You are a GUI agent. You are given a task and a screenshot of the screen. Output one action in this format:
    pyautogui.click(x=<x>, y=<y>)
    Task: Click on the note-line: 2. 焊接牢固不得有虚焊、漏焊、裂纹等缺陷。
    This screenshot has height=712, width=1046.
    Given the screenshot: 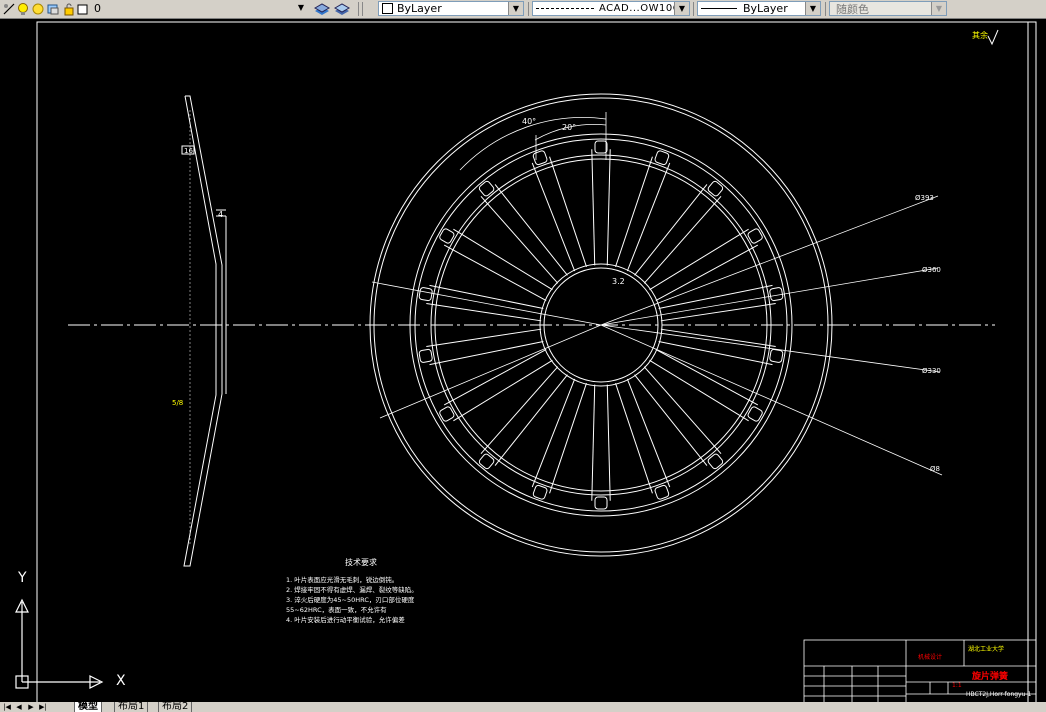 What is the action you would take?
    pyautogui.click(x=352, y=590)
    